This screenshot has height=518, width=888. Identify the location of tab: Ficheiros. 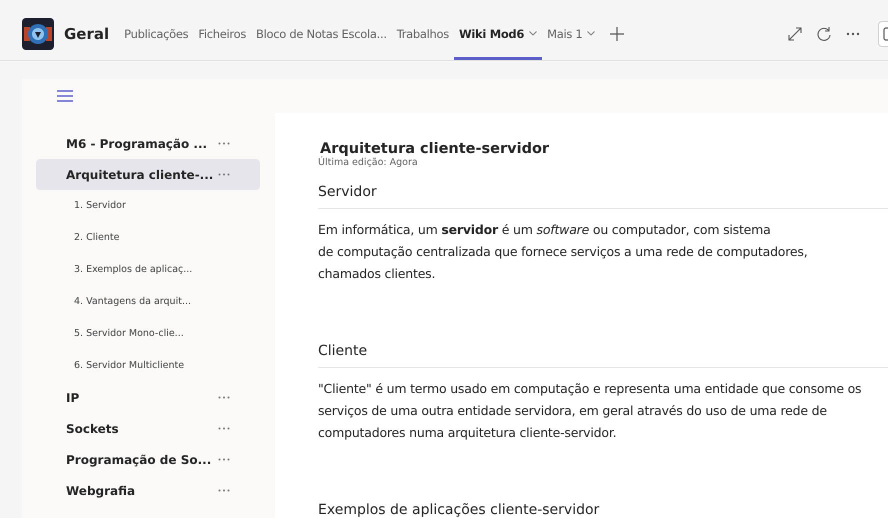
(222, 33).